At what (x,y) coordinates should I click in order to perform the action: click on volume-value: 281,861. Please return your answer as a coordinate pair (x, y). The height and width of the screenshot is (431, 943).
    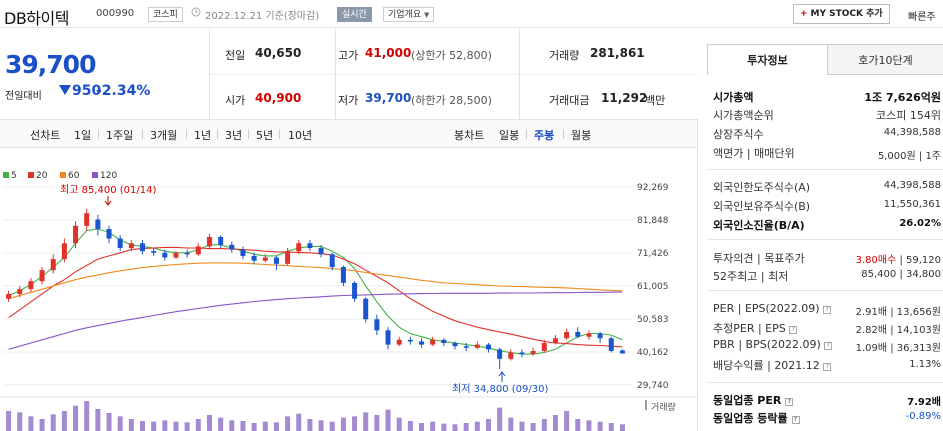
    Looking at the image, I should click on (617, 53).